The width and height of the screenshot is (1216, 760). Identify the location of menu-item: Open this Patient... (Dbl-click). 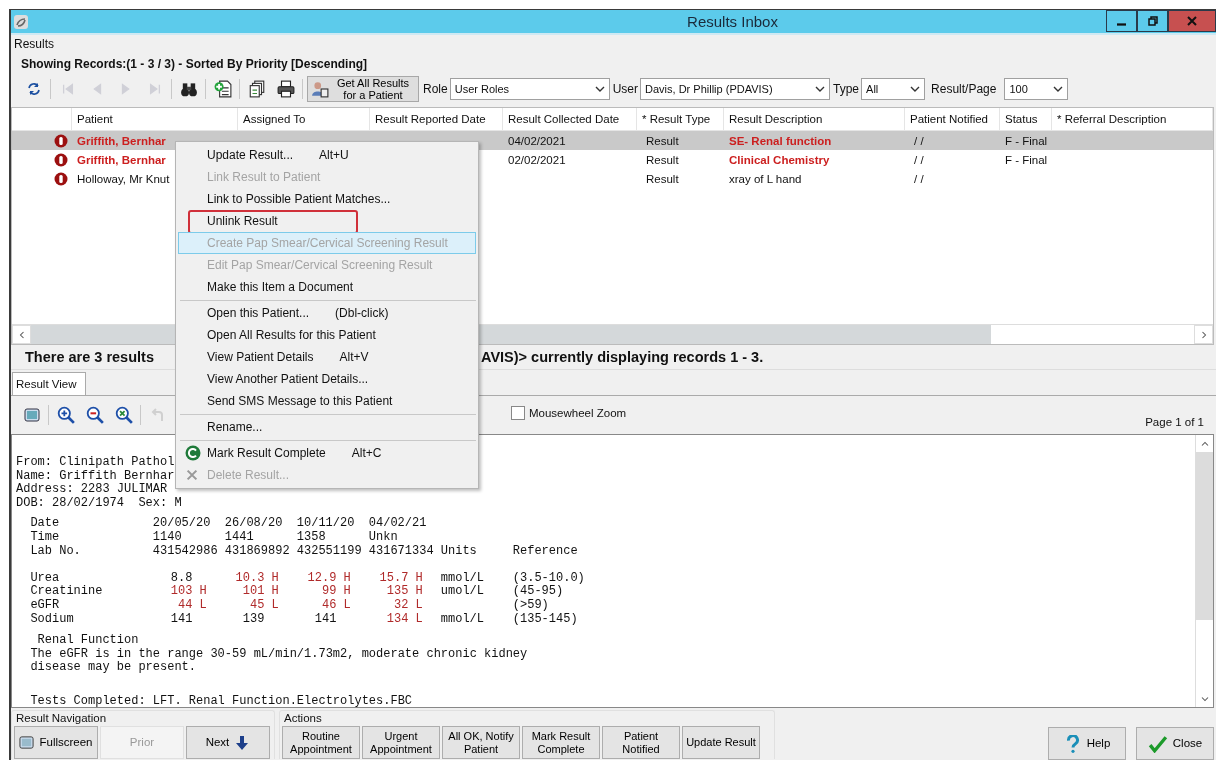
(327, 313).